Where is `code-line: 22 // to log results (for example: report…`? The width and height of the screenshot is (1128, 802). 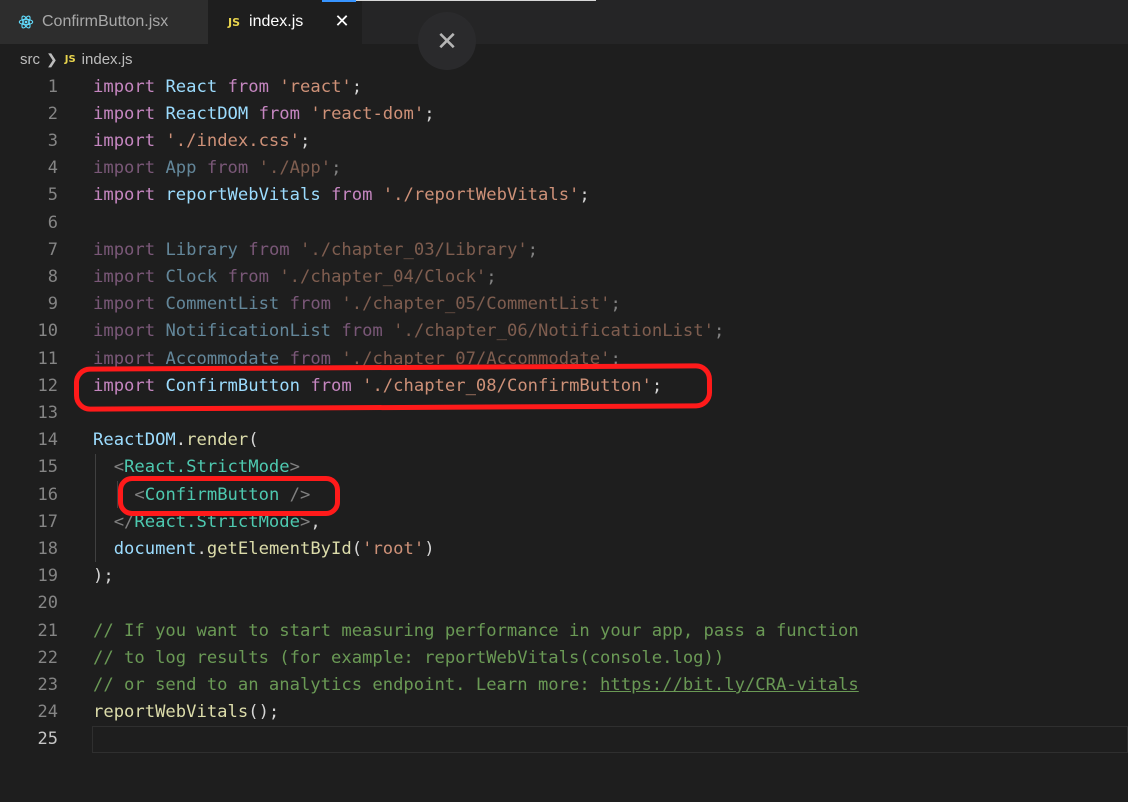
code-line: 22 // to log results (for example: report… is located at coordinates (564, 657).